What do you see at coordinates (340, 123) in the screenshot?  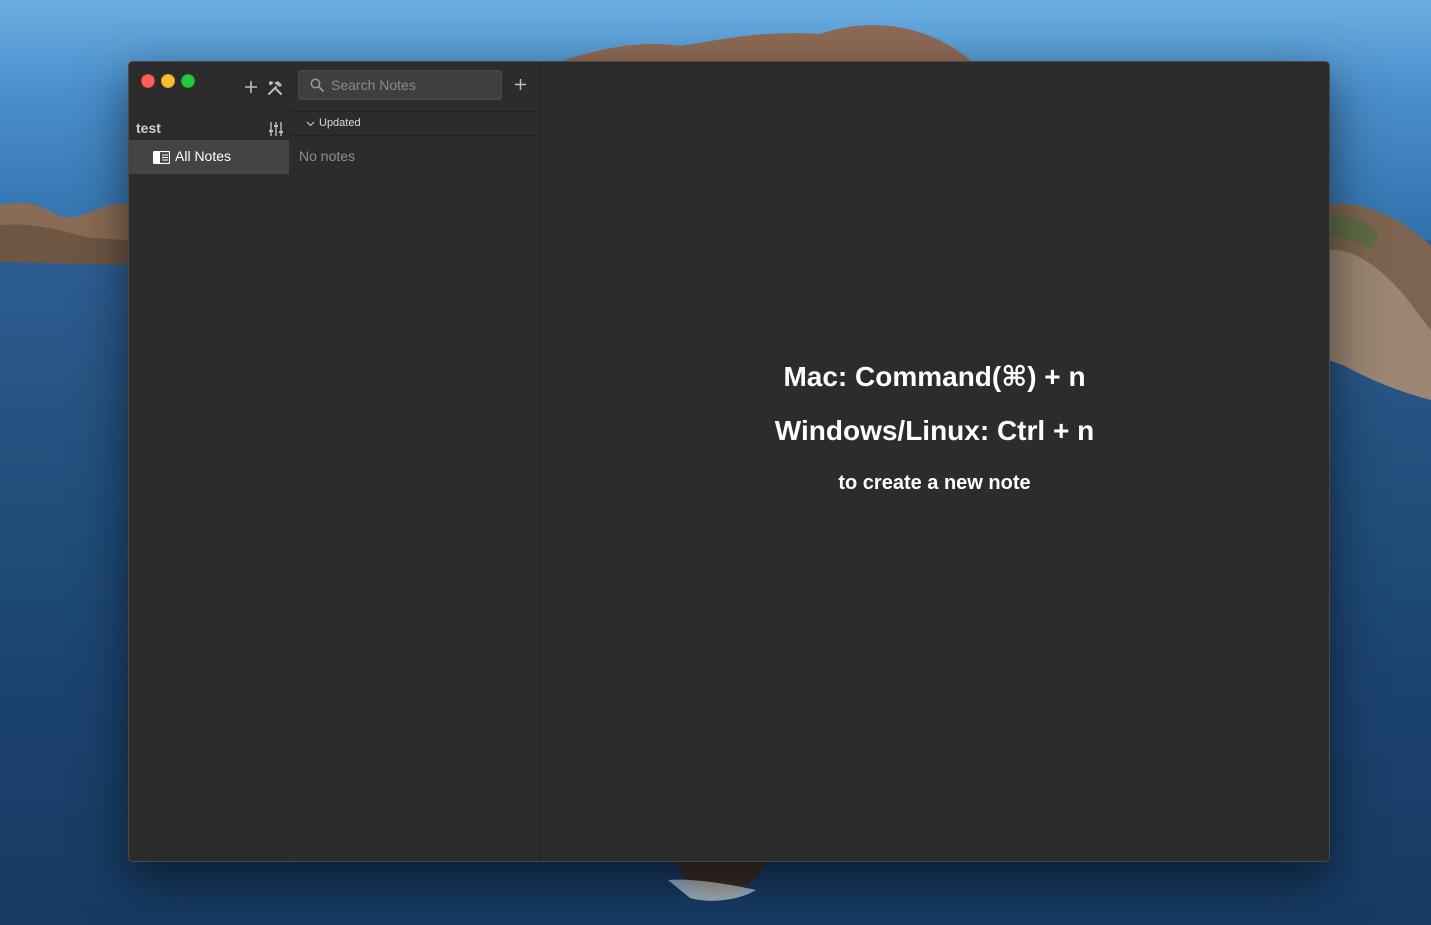 I see `sort-label: Updated` at bounding box center [340, 123].